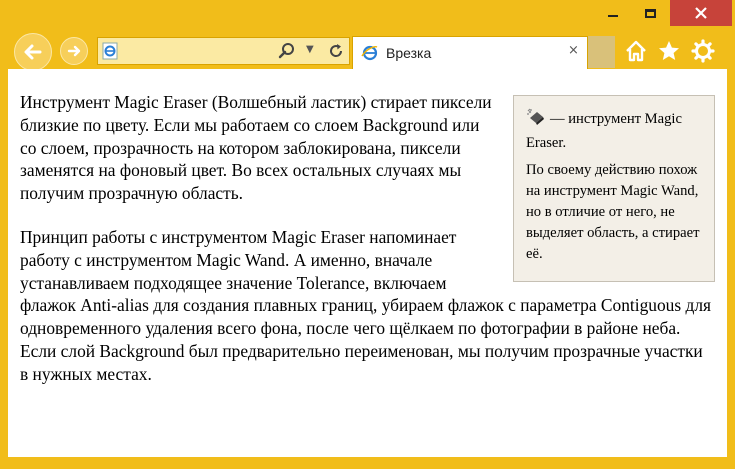 The width and height of the screenshot is (735, 469). I want to click on maximize-icon, so click(650, 13).